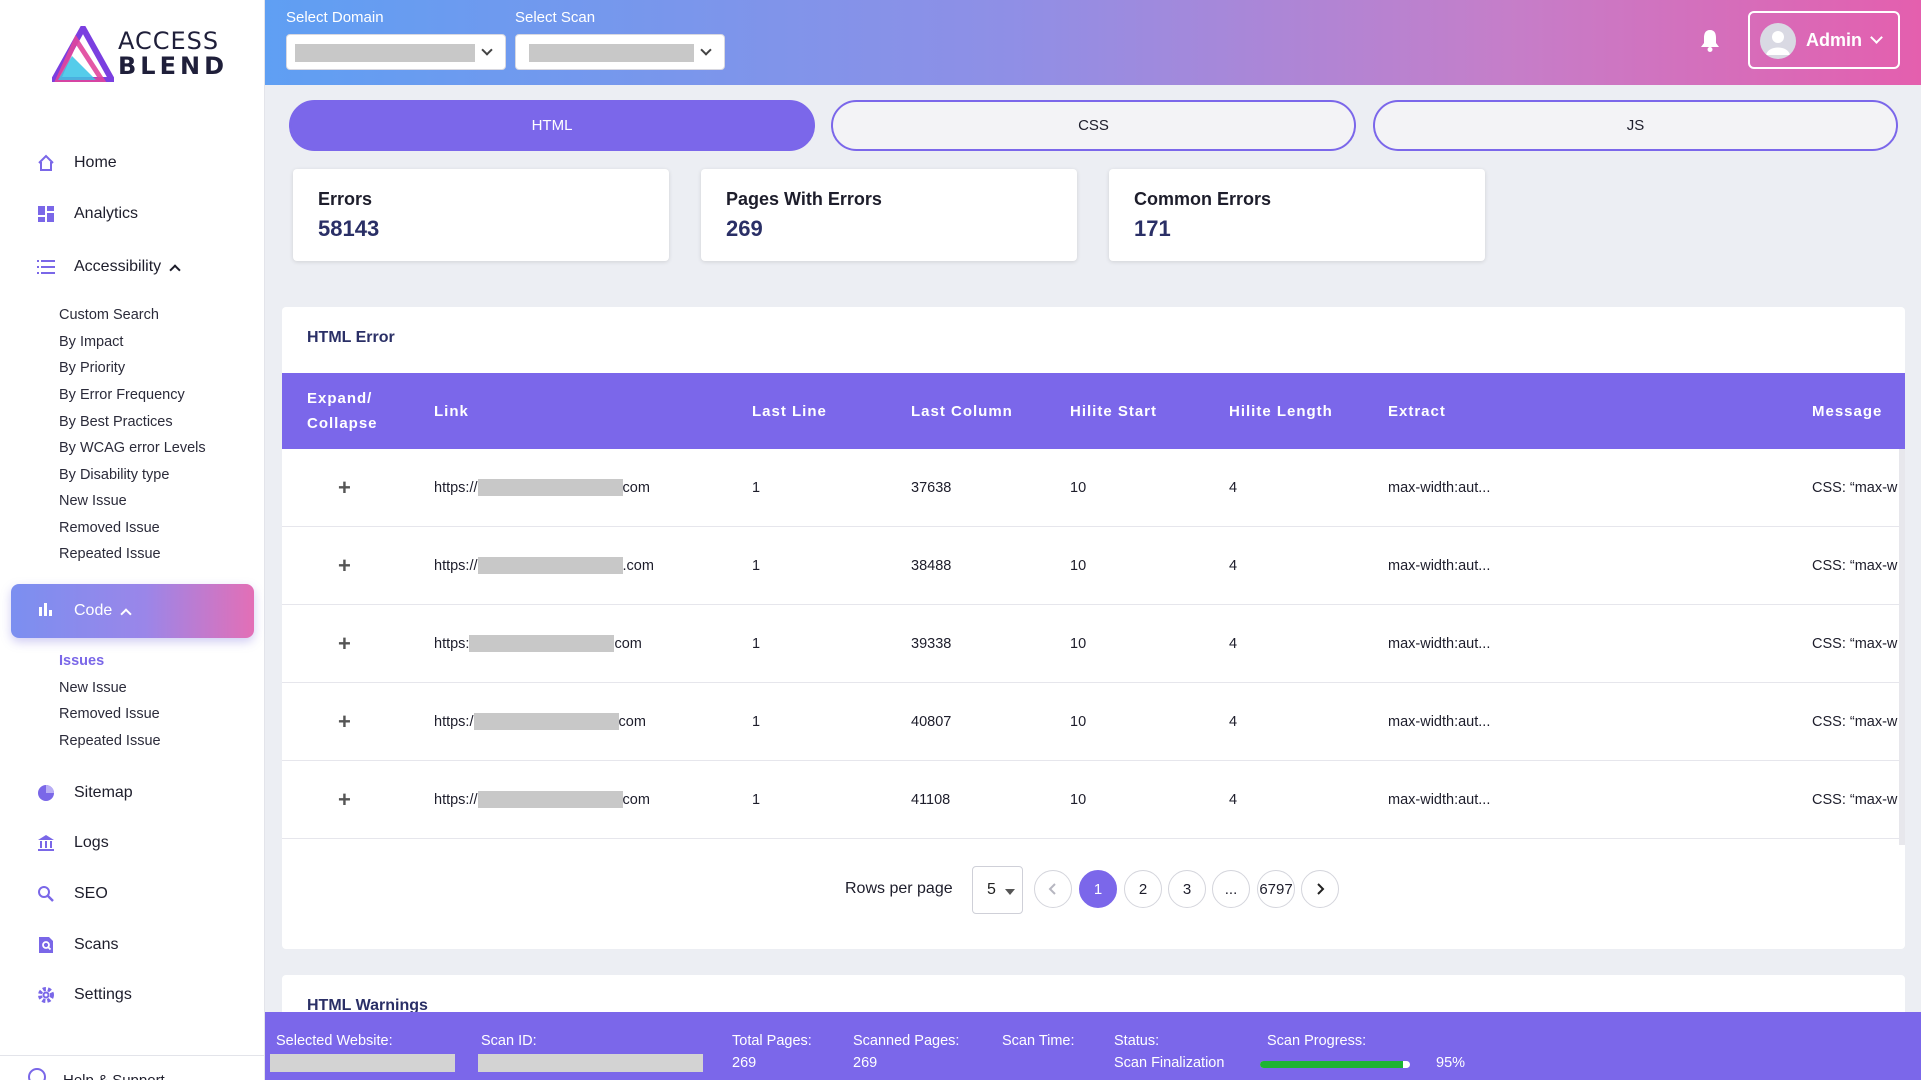 The height and width of the screenshot is (1080, 1921). I want to click on chevron-up-icon, so click(126, 614).